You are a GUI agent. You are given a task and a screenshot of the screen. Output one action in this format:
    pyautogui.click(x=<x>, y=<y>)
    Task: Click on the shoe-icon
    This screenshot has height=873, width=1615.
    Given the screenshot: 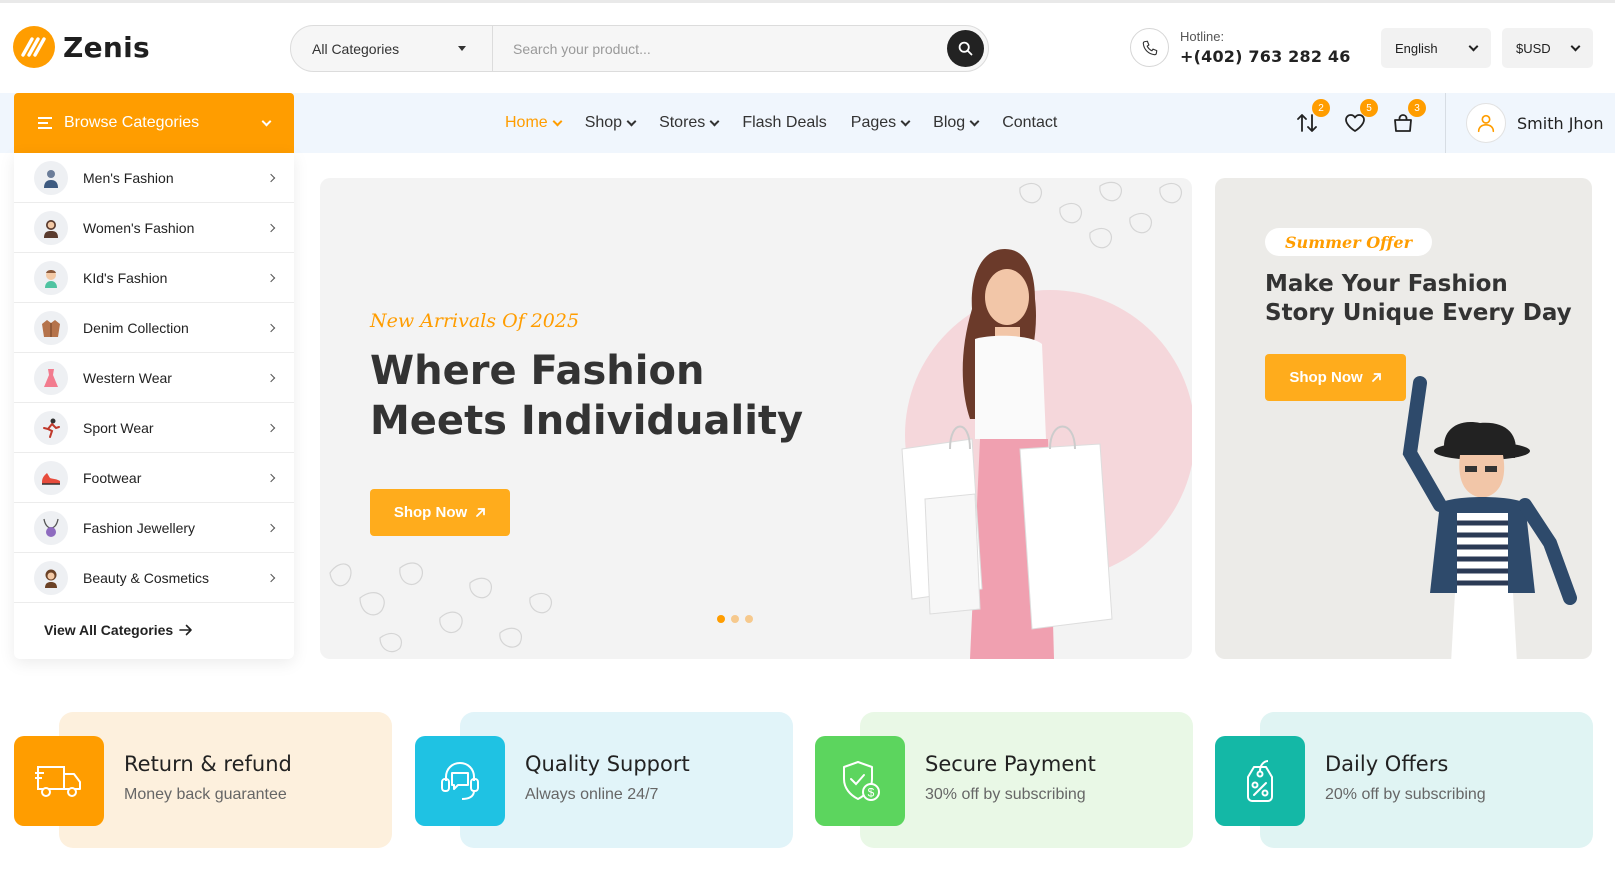 What is the action you would take?
    pyautogui.click(x=51, y=477)
    